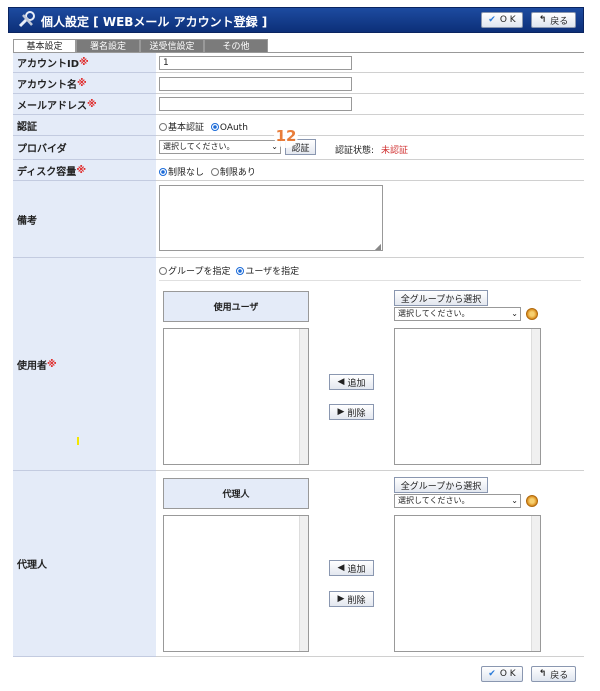 This screenshot has height=691, width=600. Describe the element at coordinates (154, 22) in the screenshot. I see `page-title: 個人設定 [ WEBメール アカウント登録 ]` at that location.